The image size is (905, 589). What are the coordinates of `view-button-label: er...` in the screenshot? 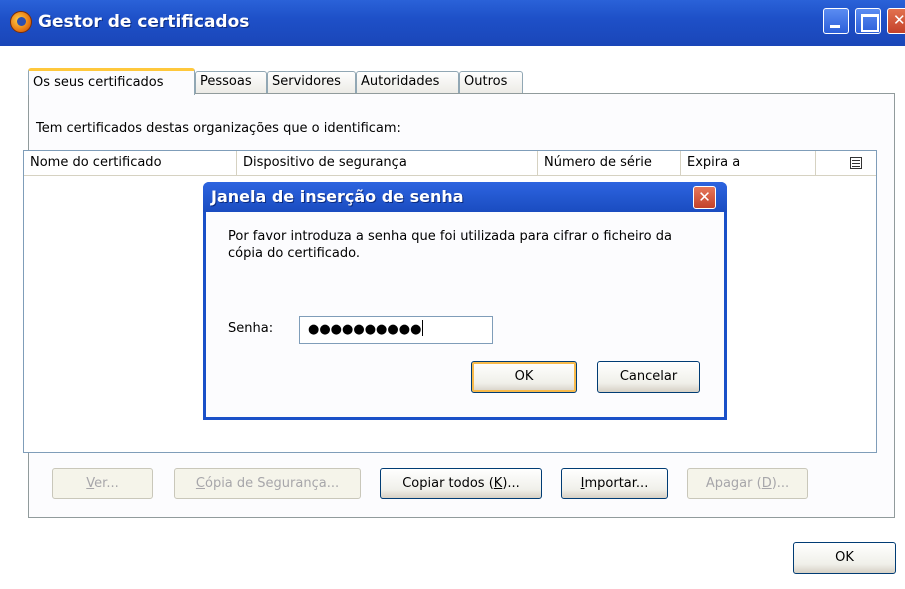 It's located at (106, 483).